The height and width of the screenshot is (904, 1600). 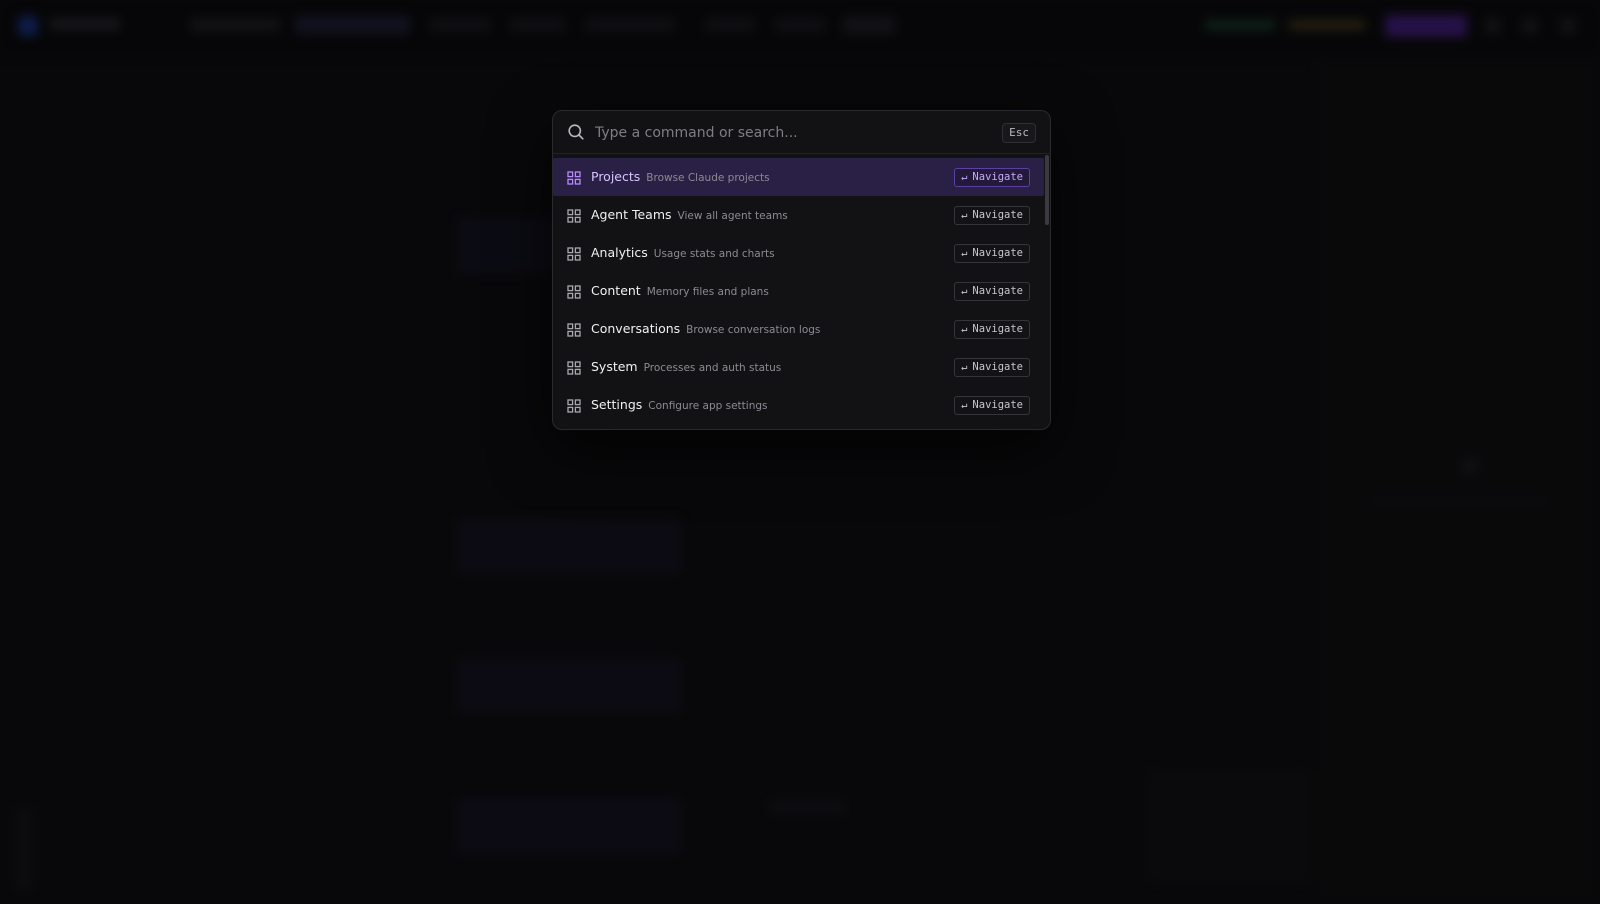 I want to click on command-description: Configure app settings, so click(x=708, y=406).